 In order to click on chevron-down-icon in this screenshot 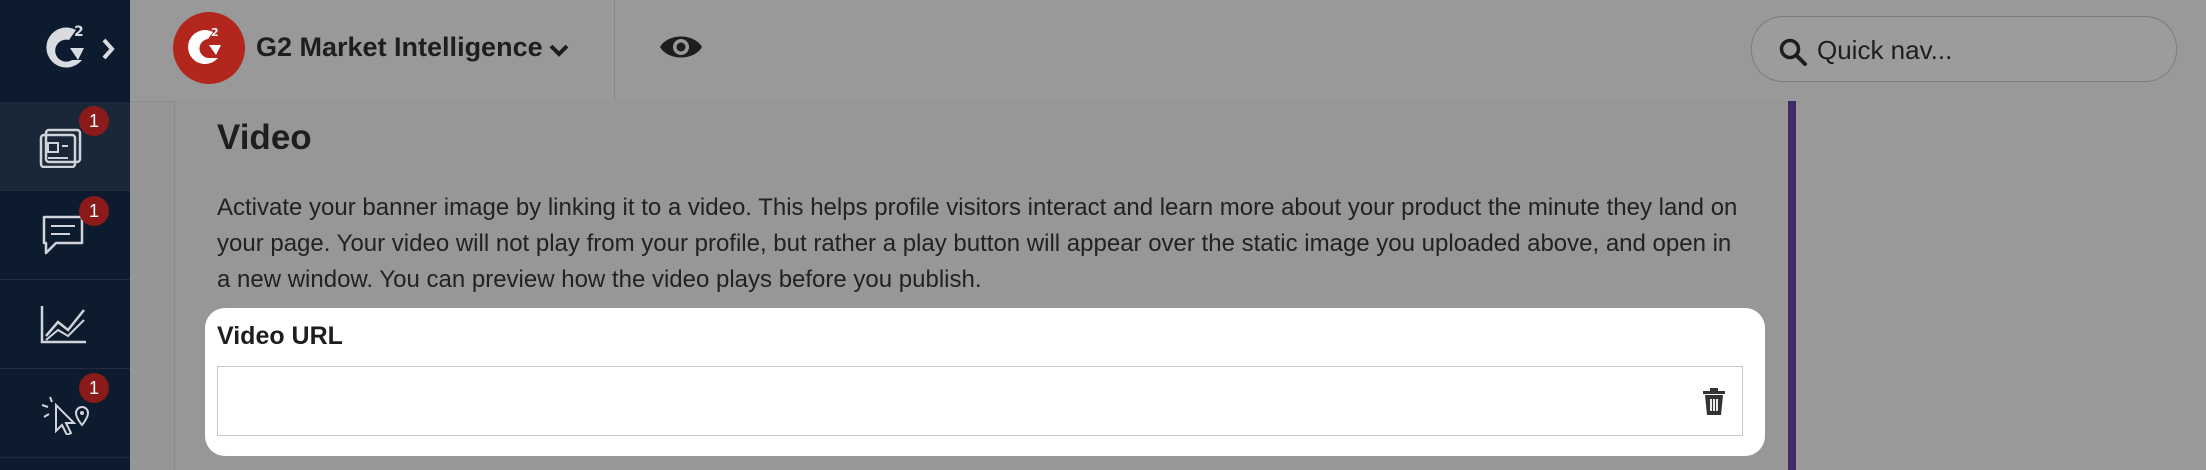, I will do `click(559, 50)`.